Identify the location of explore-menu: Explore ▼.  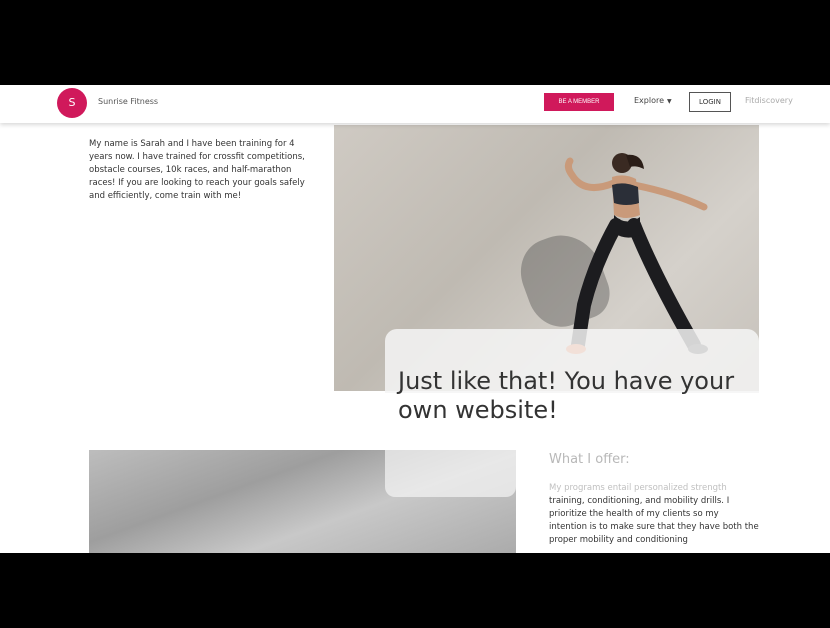
(653, 100).